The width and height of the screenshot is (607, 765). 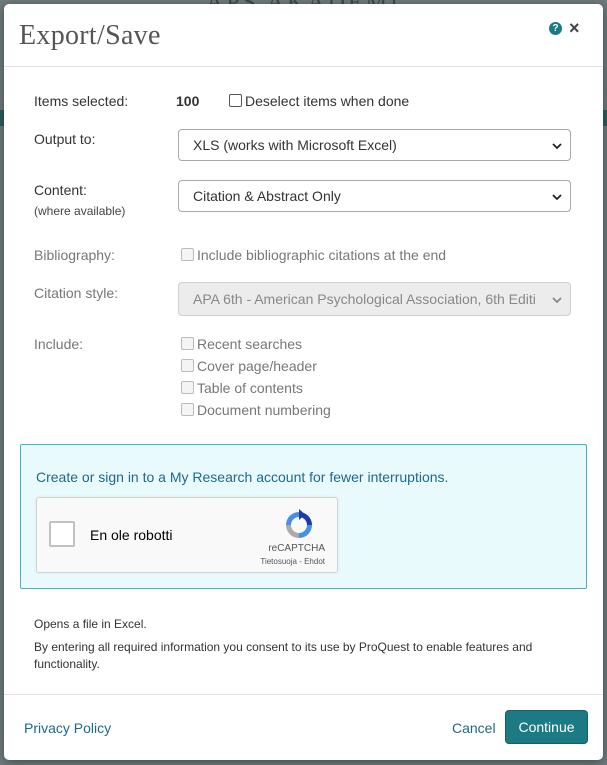 I want to click on include-option: Document numbering, so click(x=256, y=411).